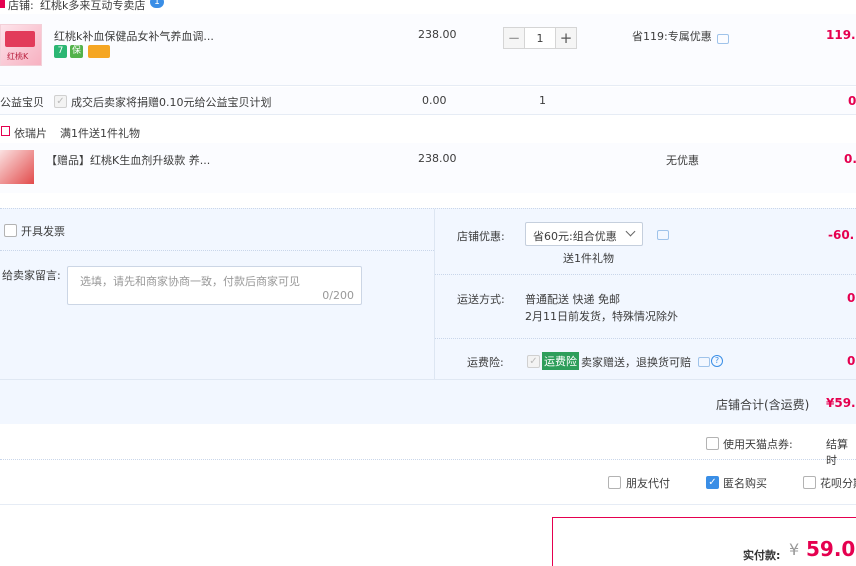  Describe the element at coordinates (712, 482) in the screenshot. I see `anonymous-checkbox: ✓` at that location.